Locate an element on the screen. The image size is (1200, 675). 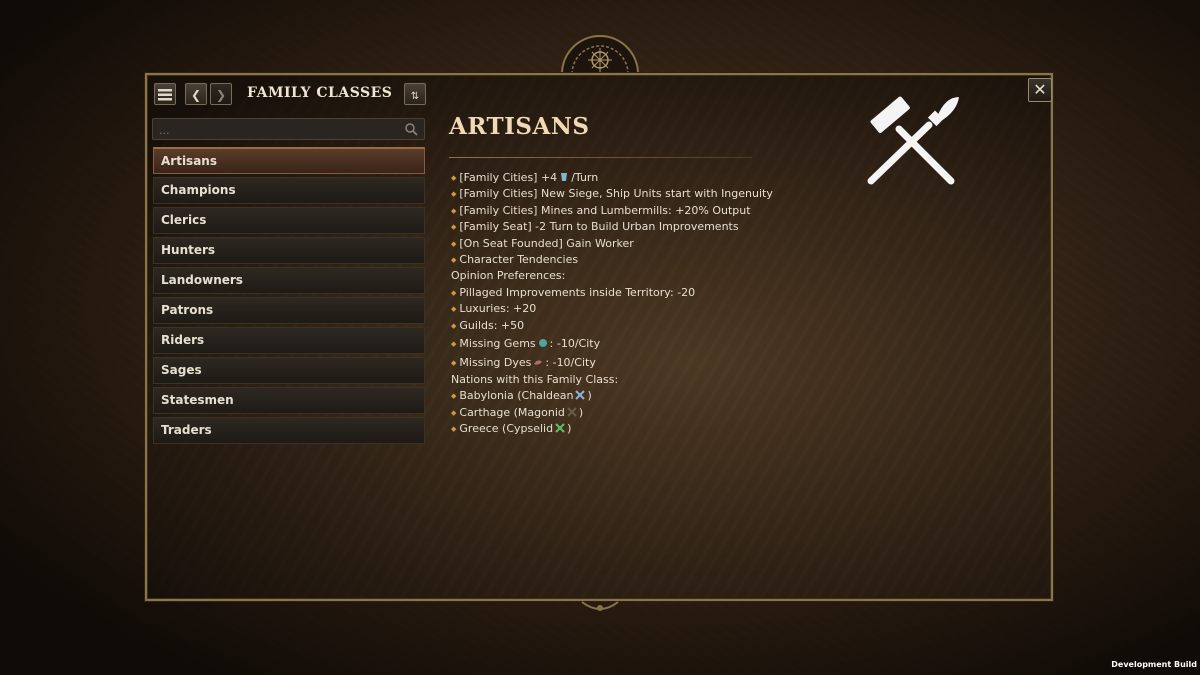
science-icon is located at coordinates (564, 177).